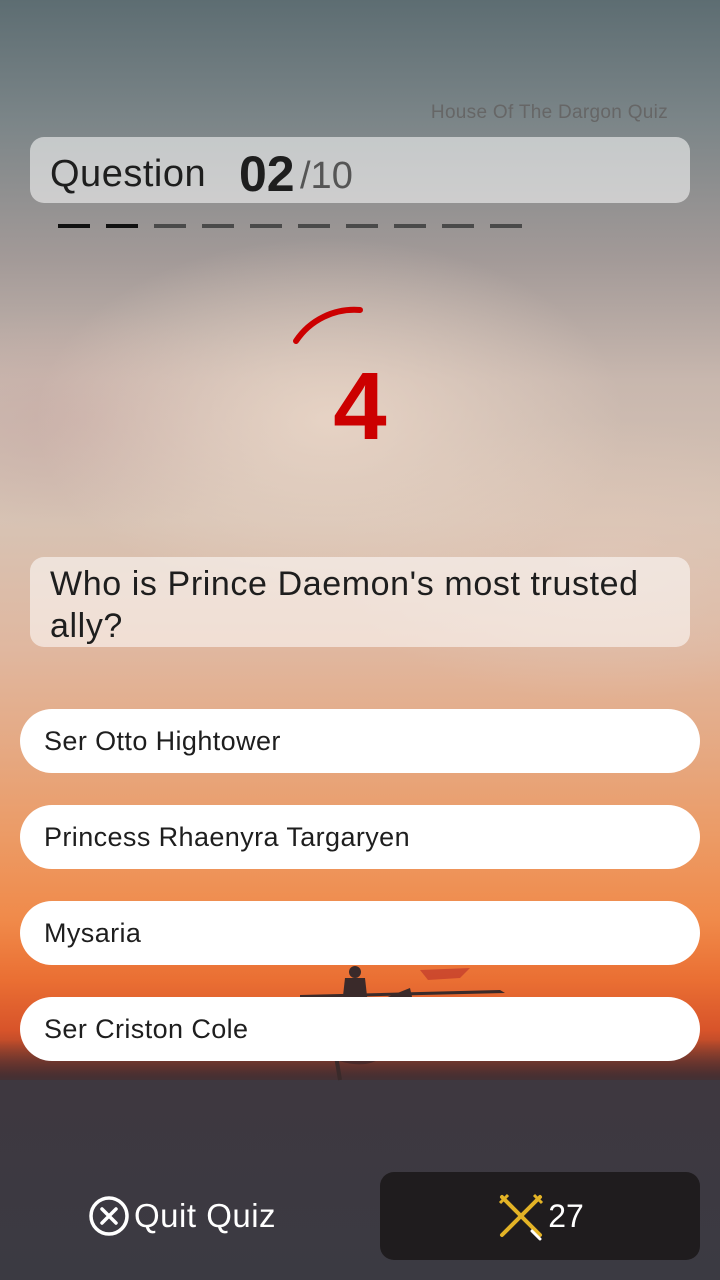  I want to click on score-panel: 27, so click(540, 1216).